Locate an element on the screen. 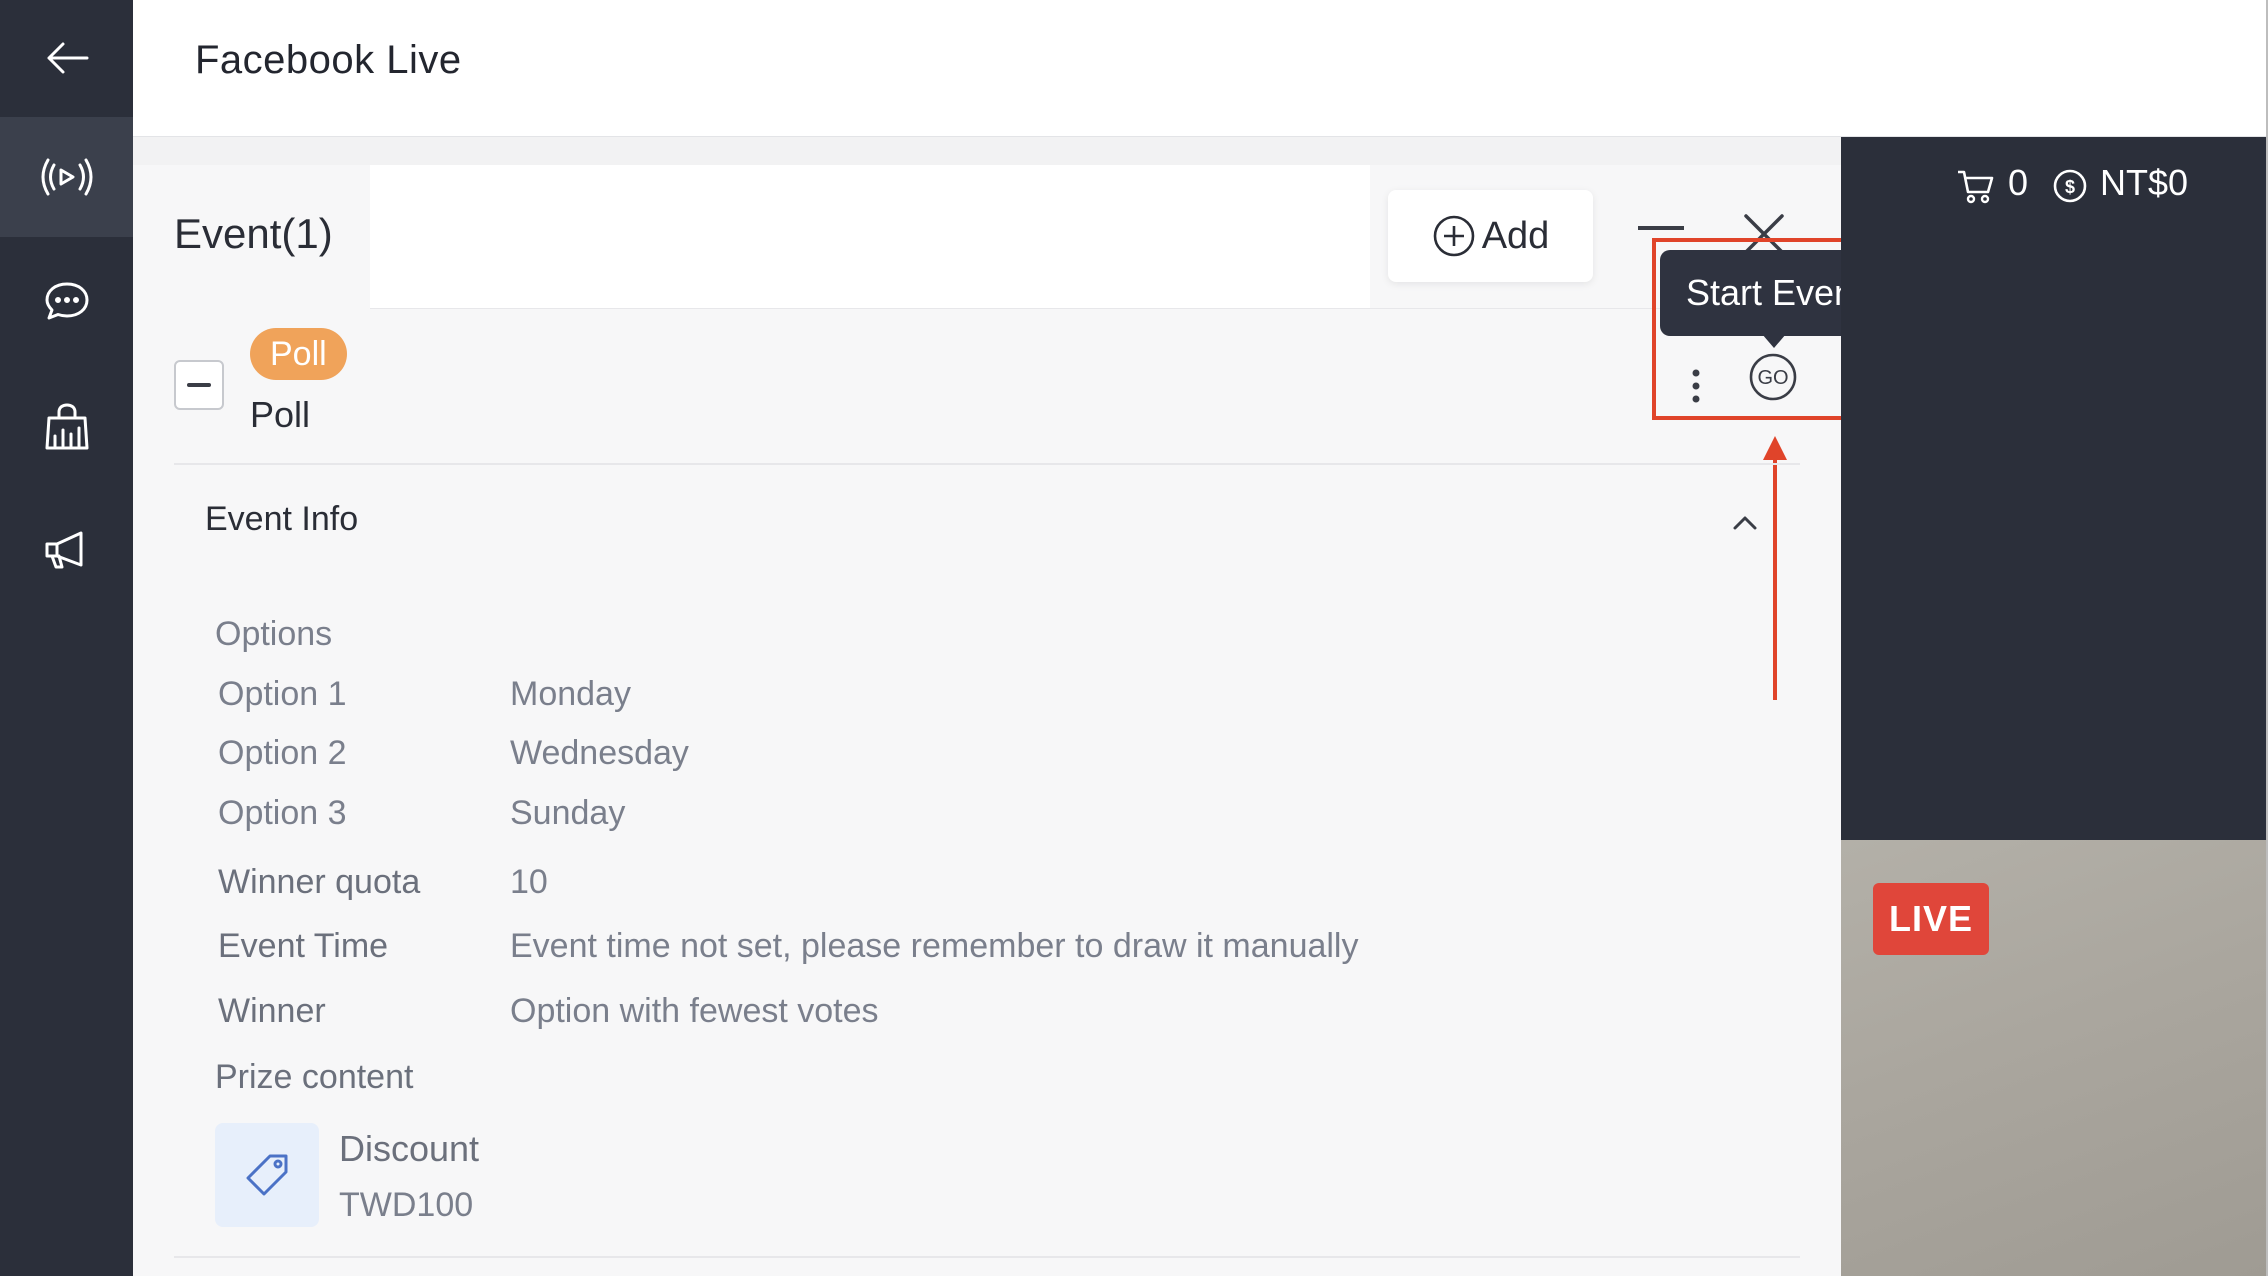 This screenshot has width=2268, height=1276. option-2-label: Option 2 is located at coordinates (282, 753).